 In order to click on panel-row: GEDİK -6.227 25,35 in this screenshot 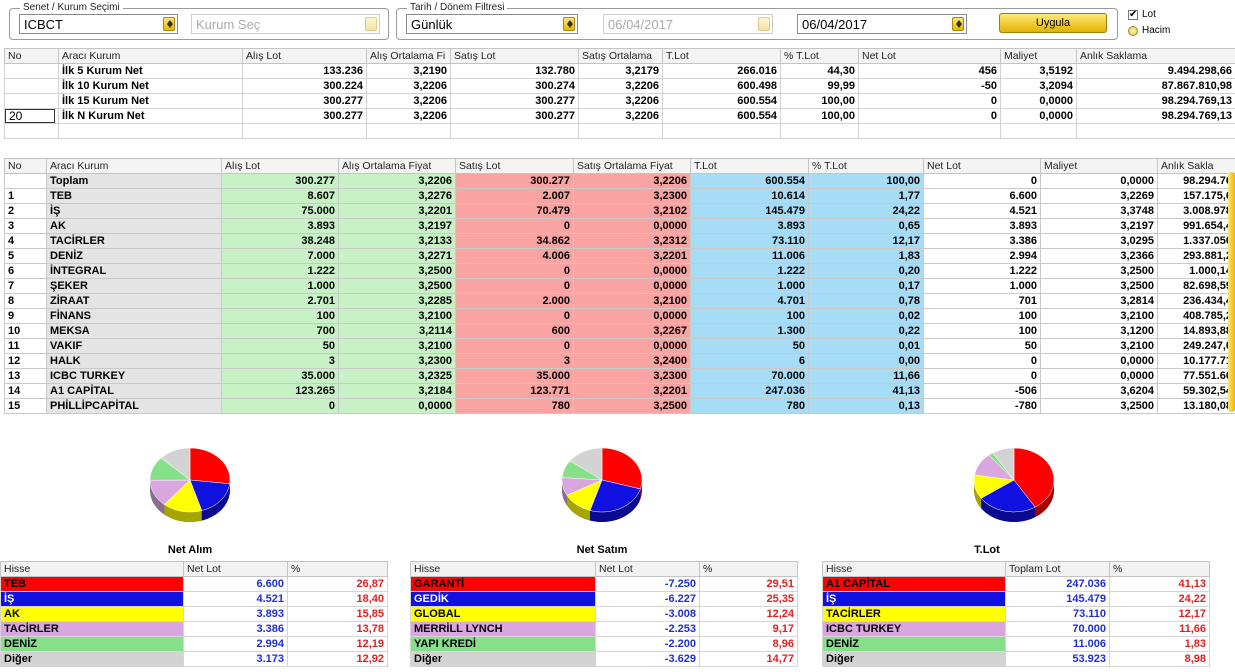, I will do `click(604, 599)`.